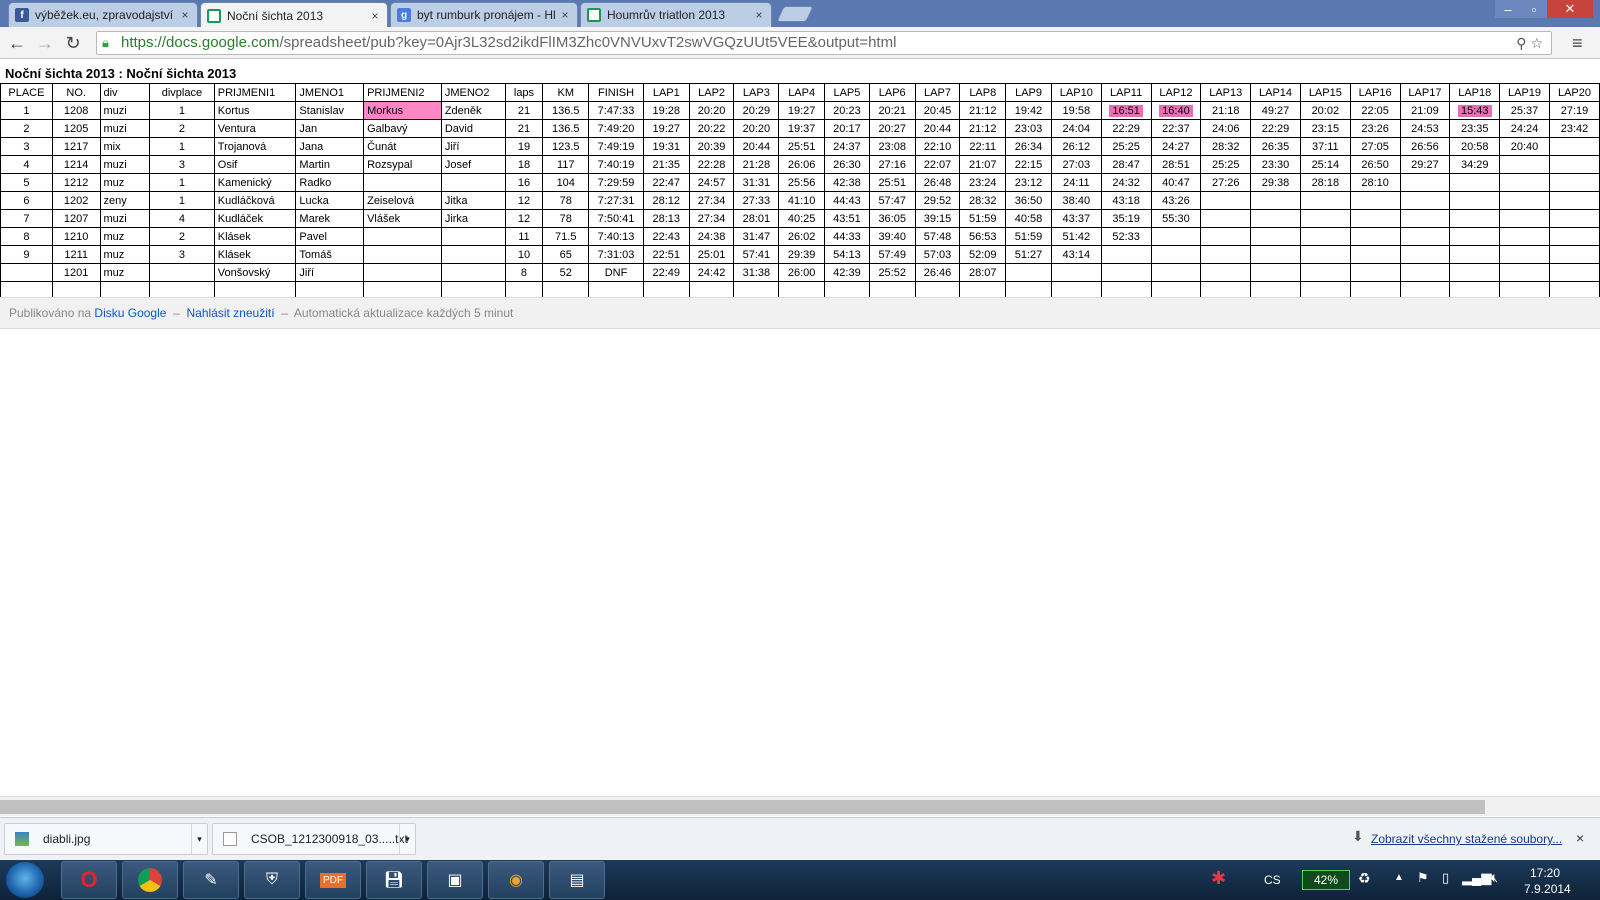 The width and height of the screenshot is (1600, 900). What do you see at coordinates (182, 146) in the screenshot?
I see `table-cell: 1` at bounding box center [182, 146].